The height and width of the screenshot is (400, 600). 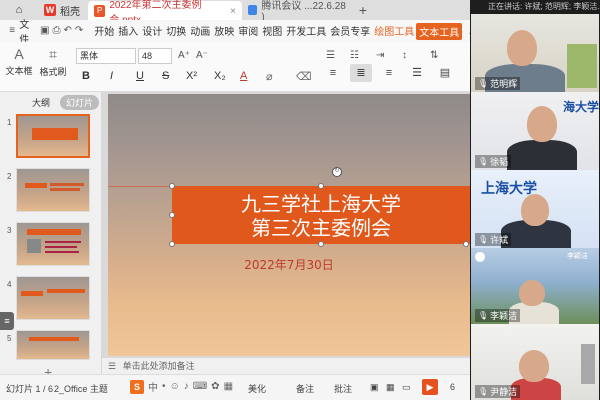 I want to click on comments-toggle-button: 批注, so click(x=343, y=388).